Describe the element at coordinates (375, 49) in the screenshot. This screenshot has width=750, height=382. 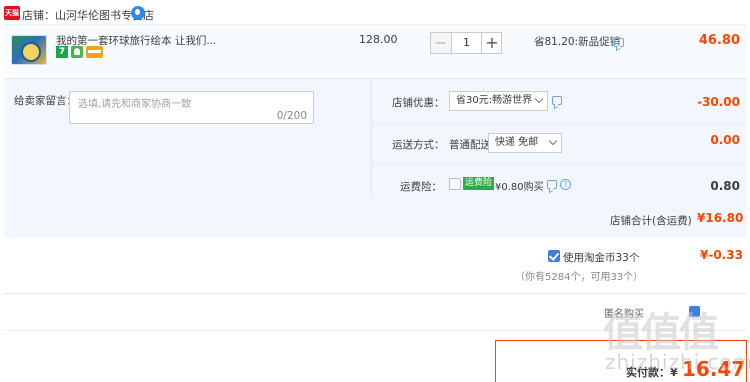
I see `order-item-row` at that location.